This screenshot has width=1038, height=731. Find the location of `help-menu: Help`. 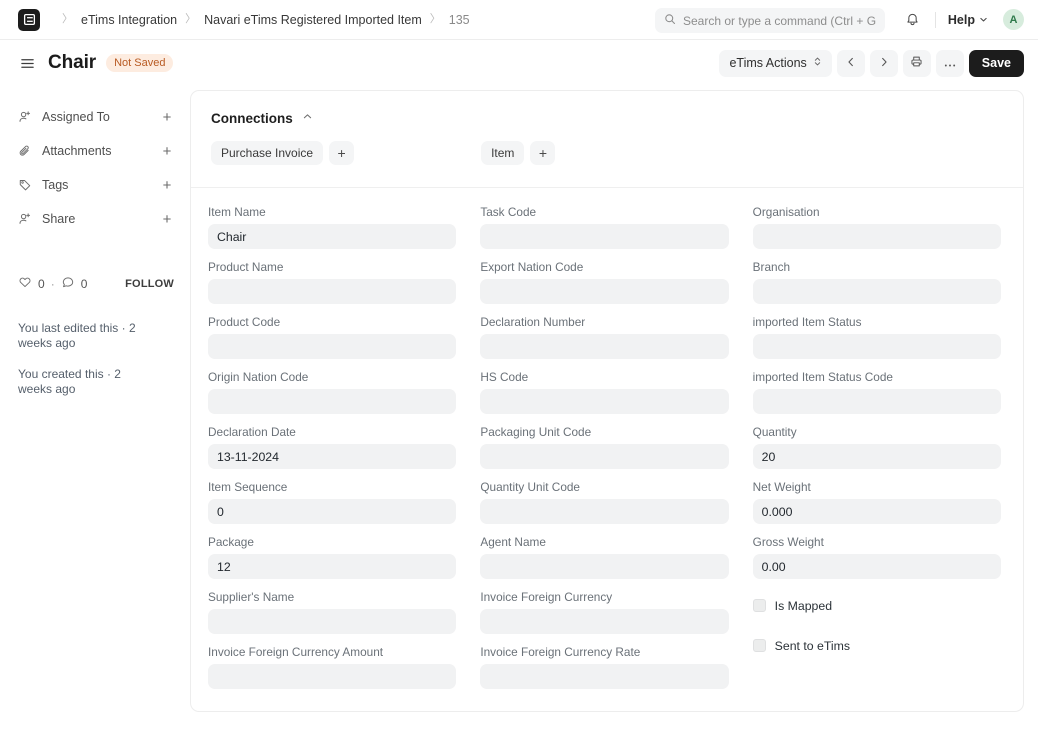

help-menu: Help is located at coordinates (968, 20).